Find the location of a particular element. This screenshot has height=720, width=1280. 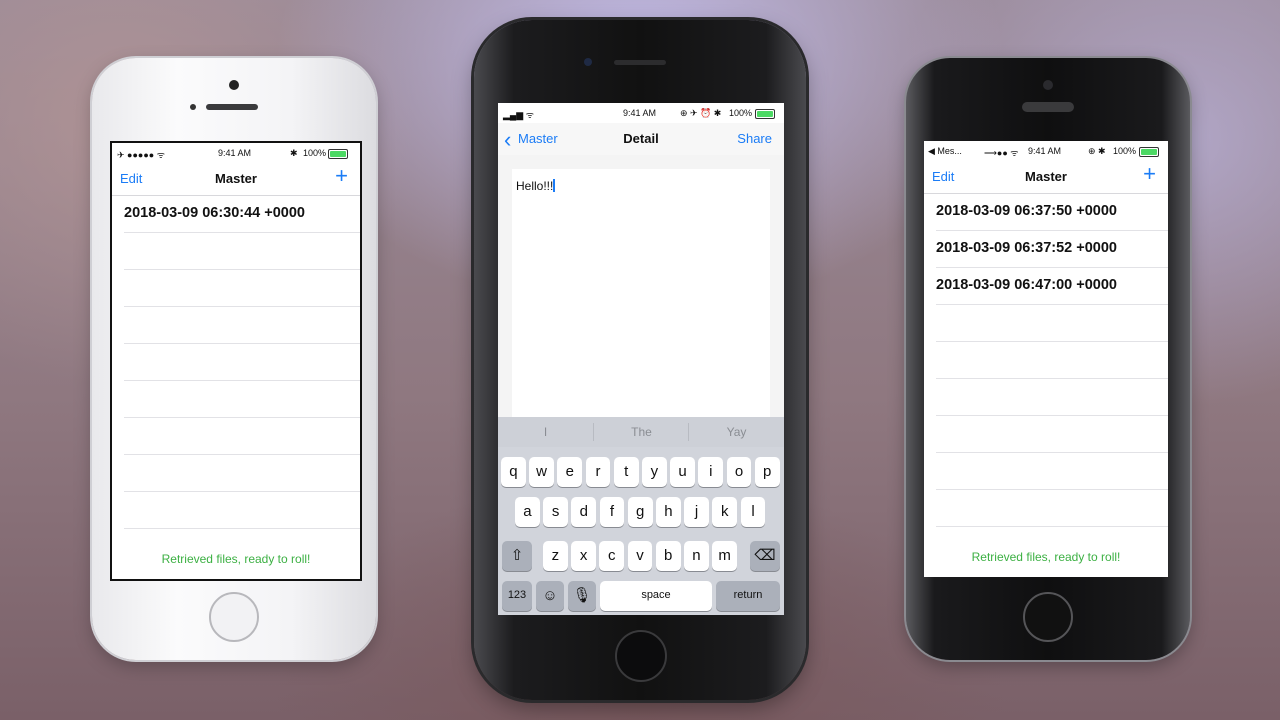

list-item-label: 2018-03-09 06:37:52 +0000 is located at coordinates (1026, 248).